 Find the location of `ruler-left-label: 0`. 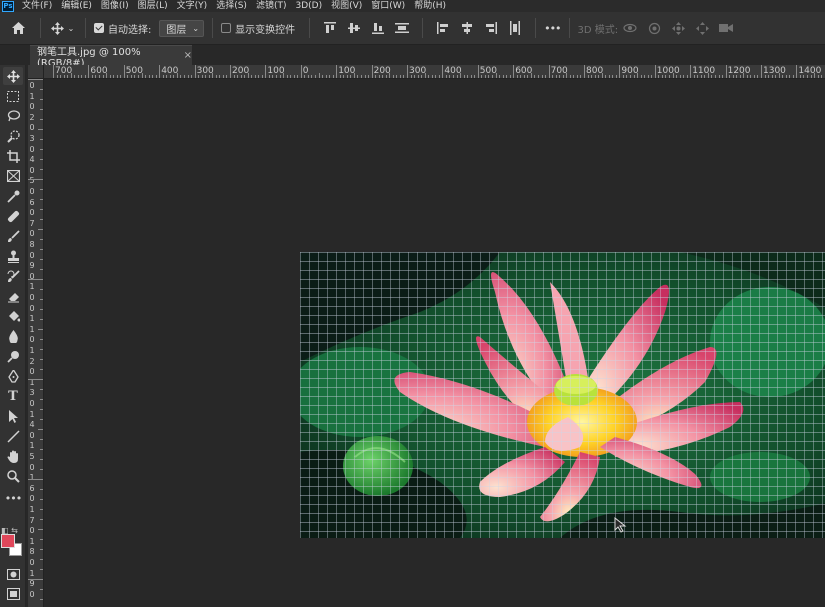

ruler-left-label: 0 is located at coordinates (32, 531).